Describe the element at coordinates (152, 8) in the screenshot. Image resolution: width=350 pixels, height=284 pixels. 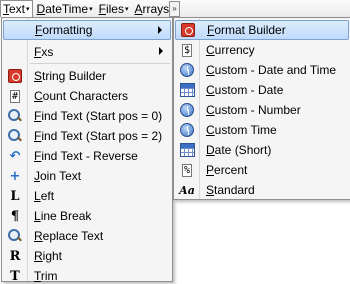
I see `menu-arrays-label: Arrays` at that location.